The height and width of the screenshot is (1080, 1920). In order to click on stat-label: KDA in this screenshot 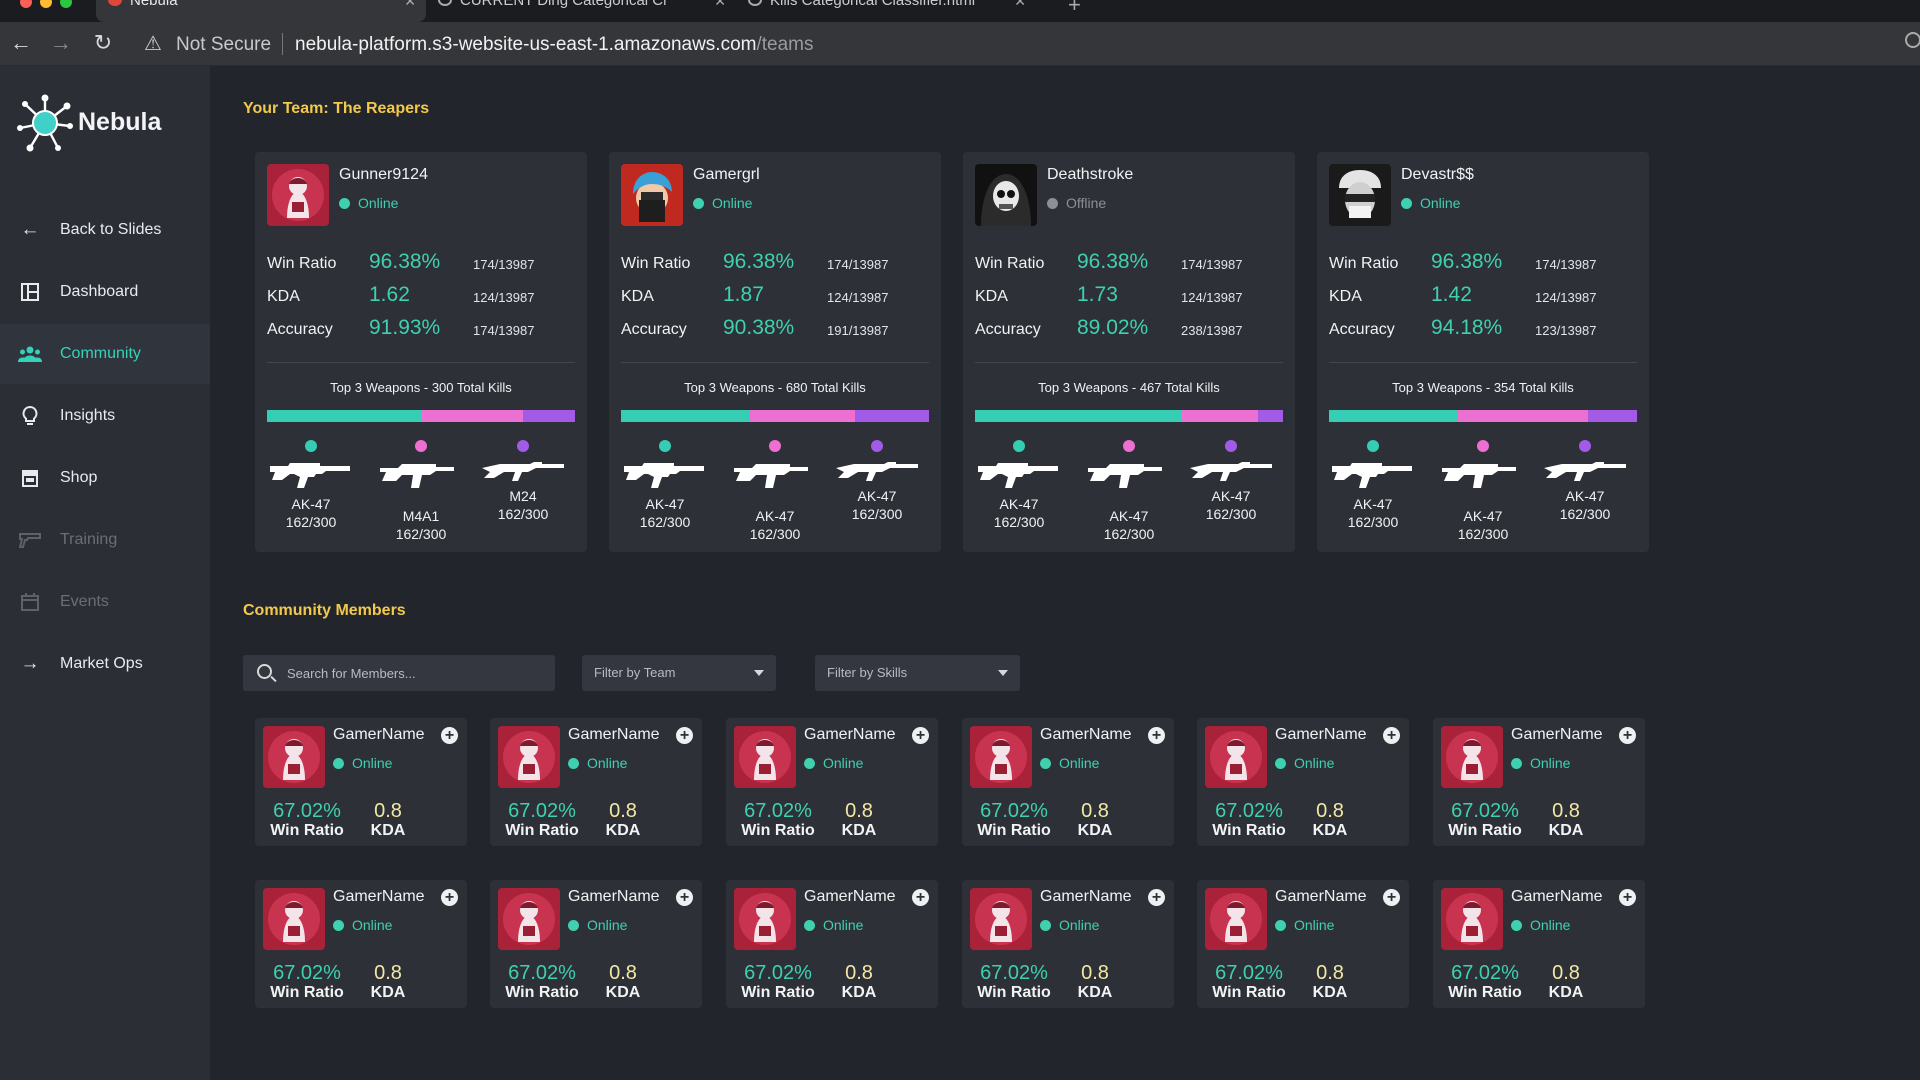, I will do `click(1345, 296)`.